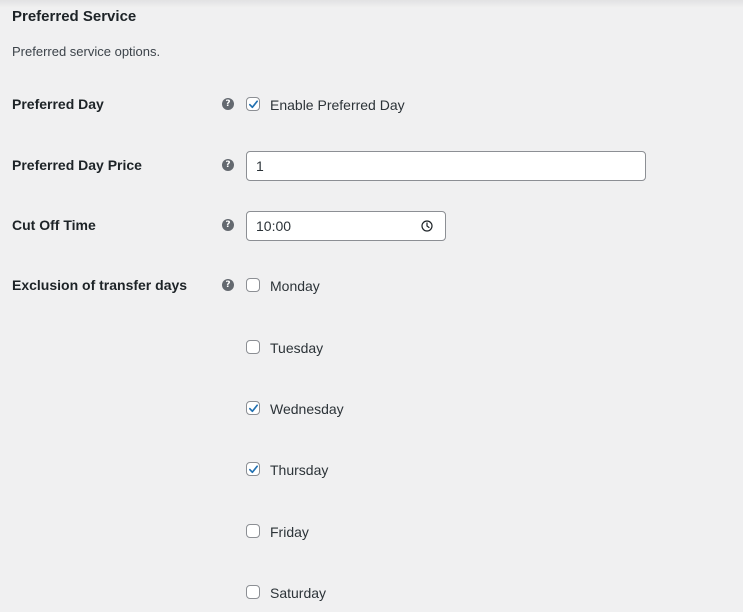 This screenshot has height=612, width=743. Describe the element at coordinates (253, 408) in the screenshot. I see `day-checkbox-wednesday` at that location.